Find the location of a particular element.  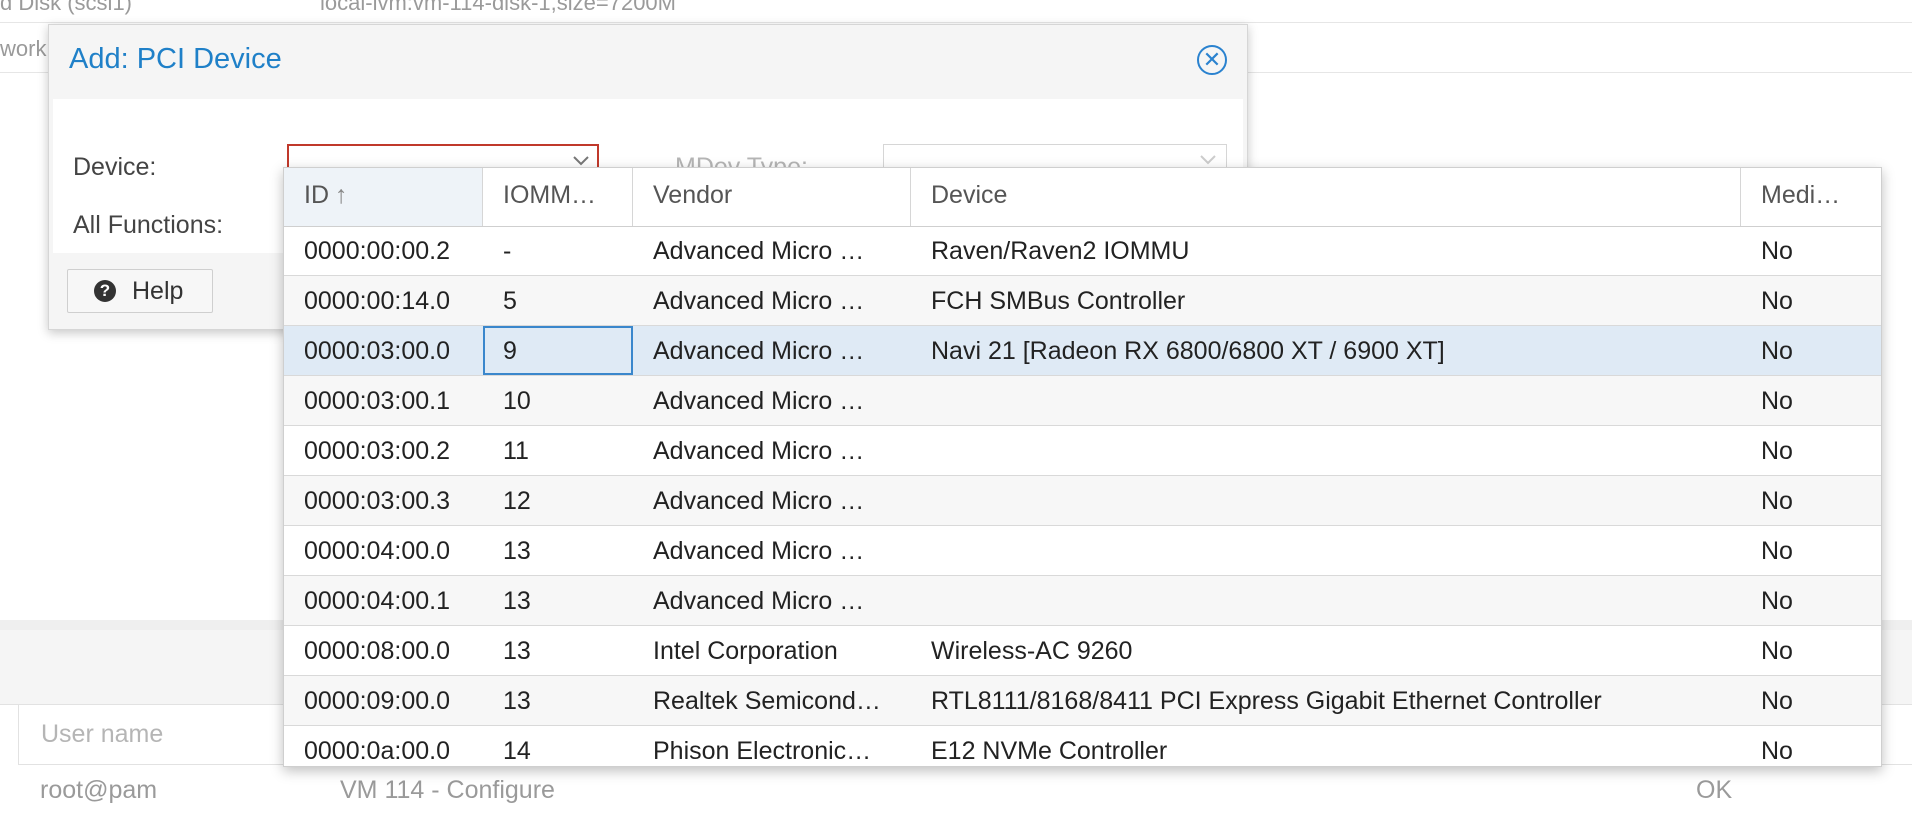

cell-id: 0000:00:00.2 is located at coordinates (377, 251).